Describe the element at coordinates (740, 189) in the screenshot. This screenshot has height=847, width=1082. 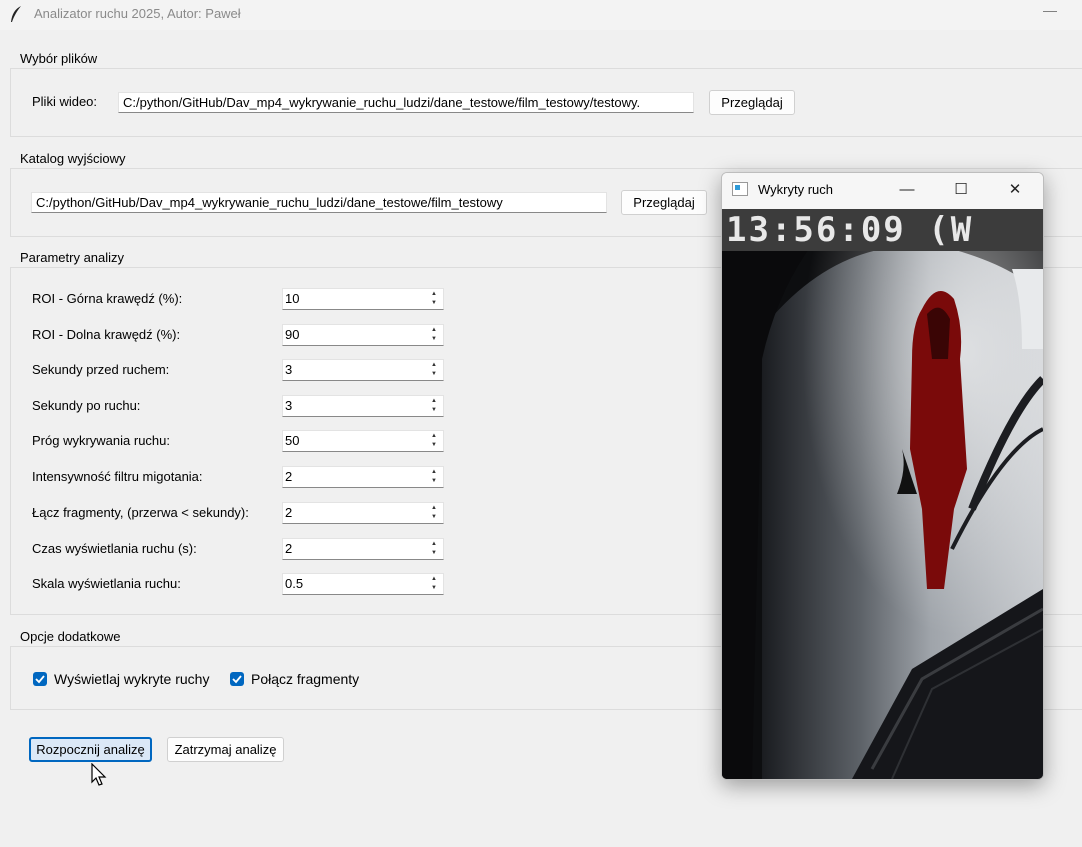
I see `window-icon` at that location.